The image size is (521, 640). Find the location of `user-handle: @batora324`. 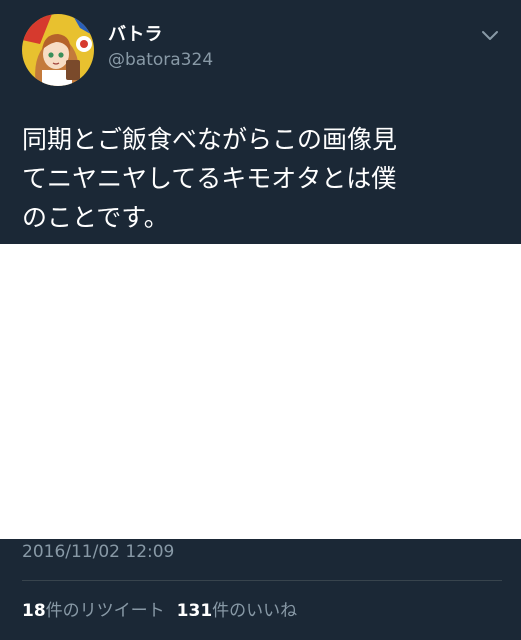

user-handle: @batora324 is located at coordinates (160, 60).